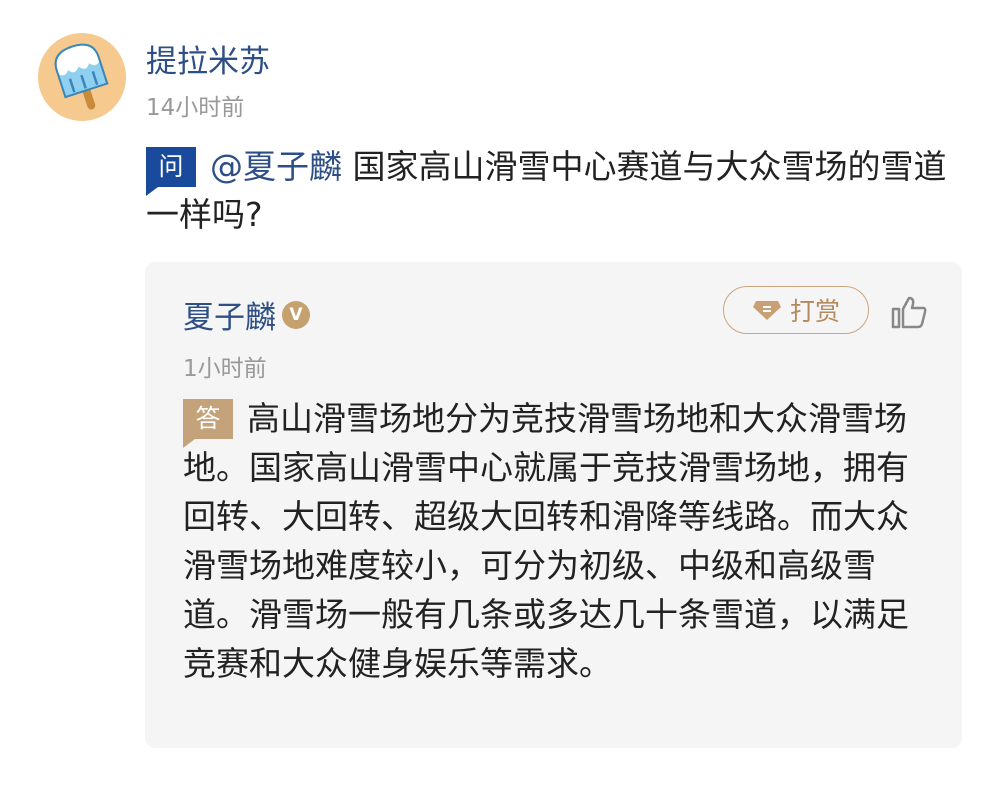 This screenshot has width=1000, height=796. I want to click on answer-author-name: 夏子麟, so click(229, 314).